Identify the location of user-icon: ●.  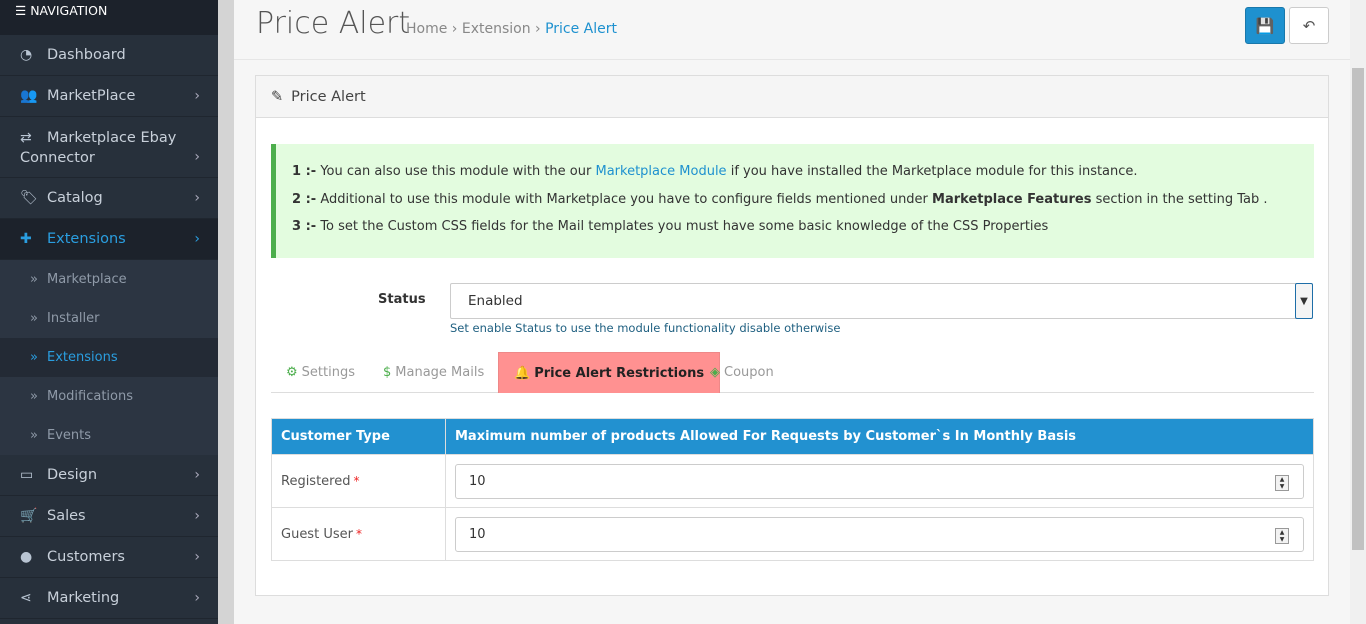
(26, 557).